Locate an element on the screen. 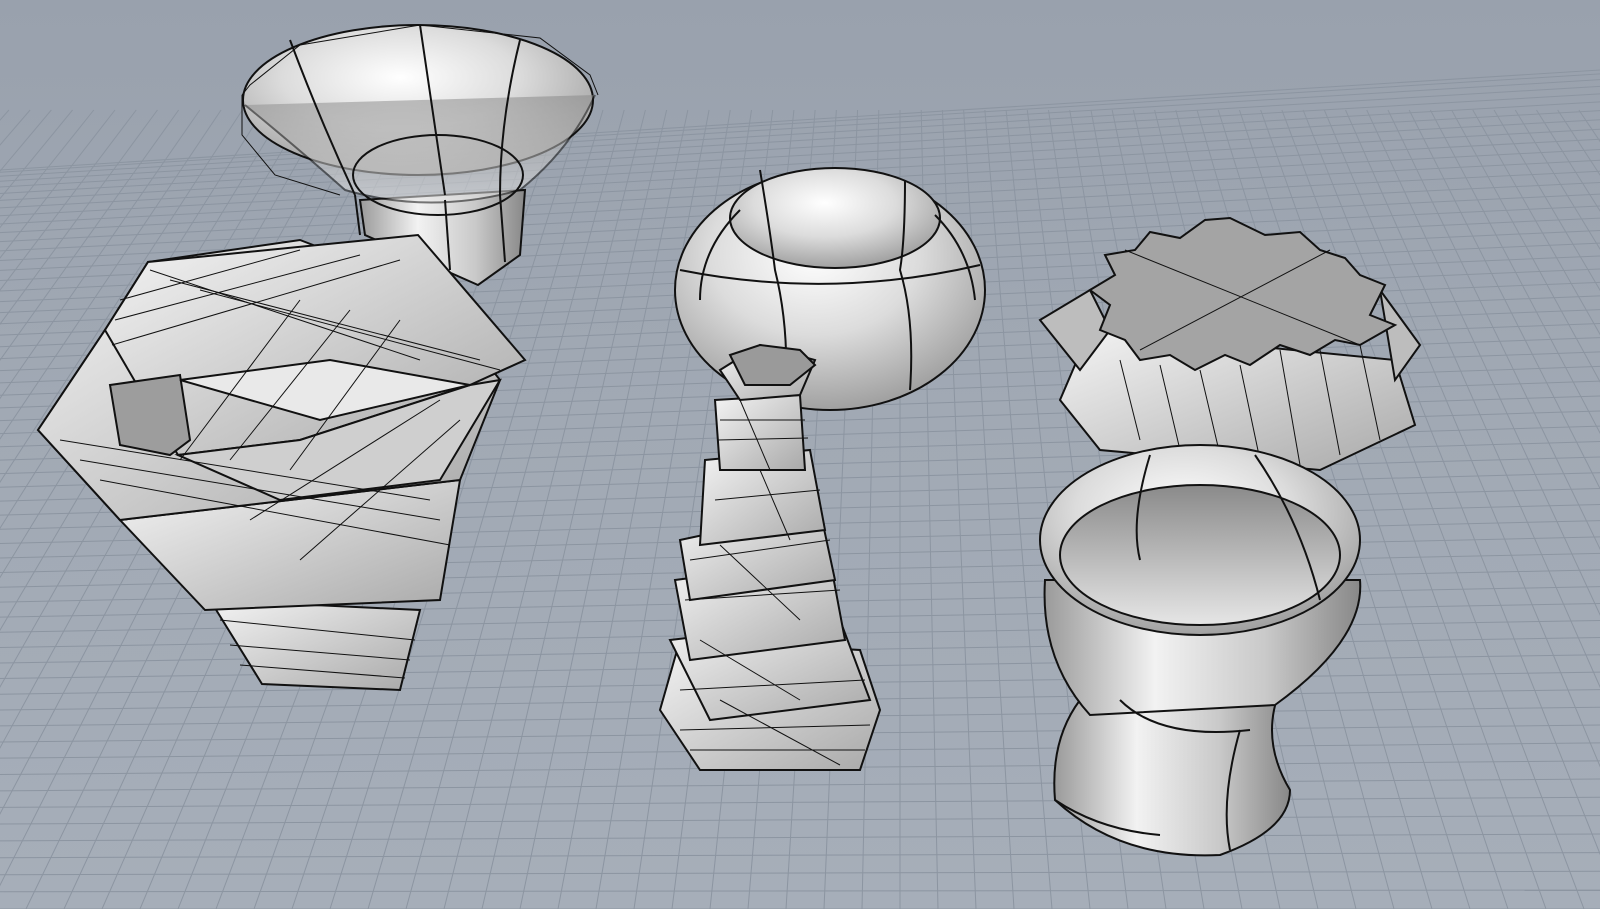 Image resolution: width=1600 pixels, height=909 pixels. star-prism is located at coordinates (1230, 344).